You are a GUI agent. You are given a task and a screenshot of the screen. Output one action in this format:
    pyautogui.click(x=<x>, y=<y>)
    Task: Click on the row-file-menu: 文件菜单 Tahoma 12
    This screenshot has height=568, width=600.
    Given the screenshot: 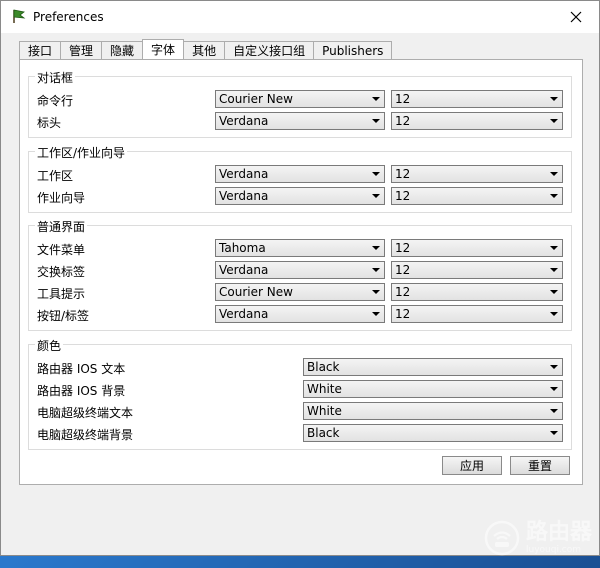 What is the action you would take?
    pyautogui.click(x=300, y=248)
    